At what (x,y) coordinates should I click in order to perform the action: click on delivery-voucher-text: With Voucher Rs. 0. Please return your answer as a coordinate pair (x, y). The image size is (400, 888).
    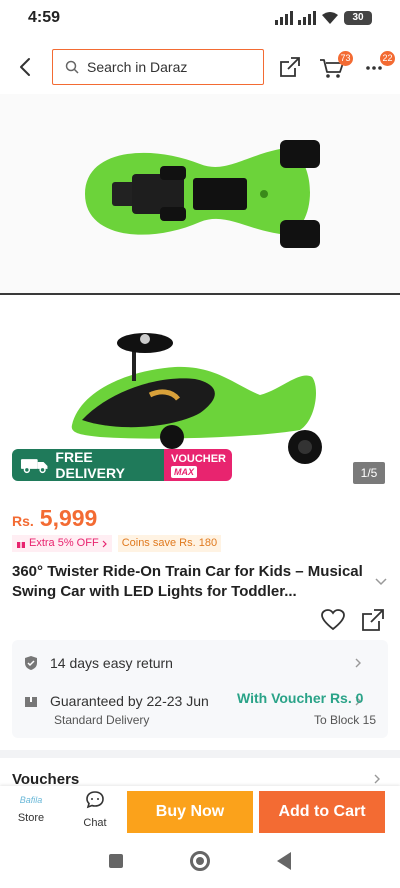
    Looking at the image, I should click on (300, 698).